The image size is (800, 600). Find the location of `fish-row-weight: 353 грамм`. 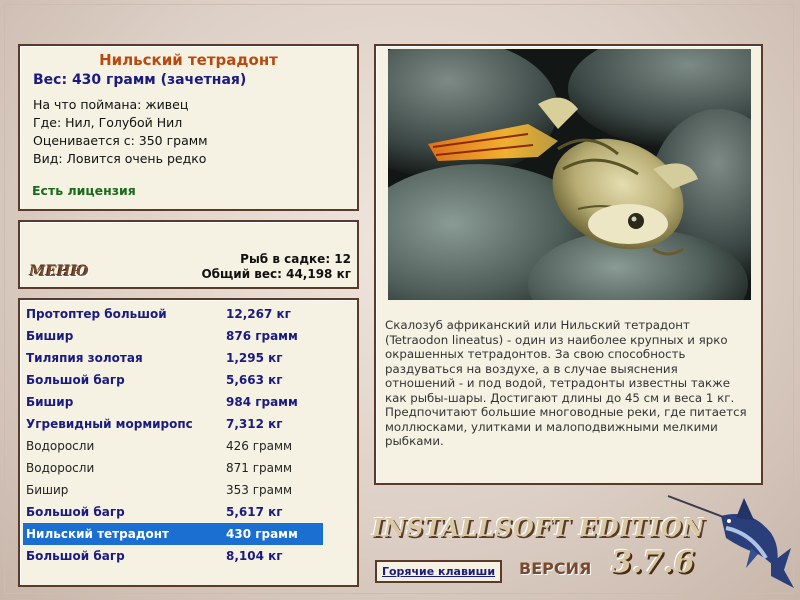

fish-row-weight: 353 грамм is located at coordinates (259, 490).